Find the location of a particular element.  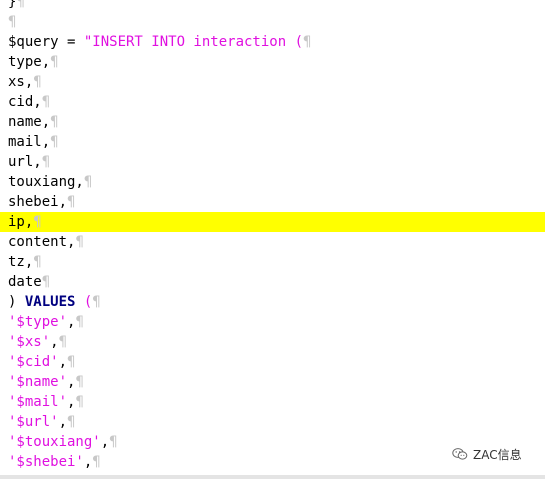

code-line: '$url',¶ is located at coordinates (272, 422).